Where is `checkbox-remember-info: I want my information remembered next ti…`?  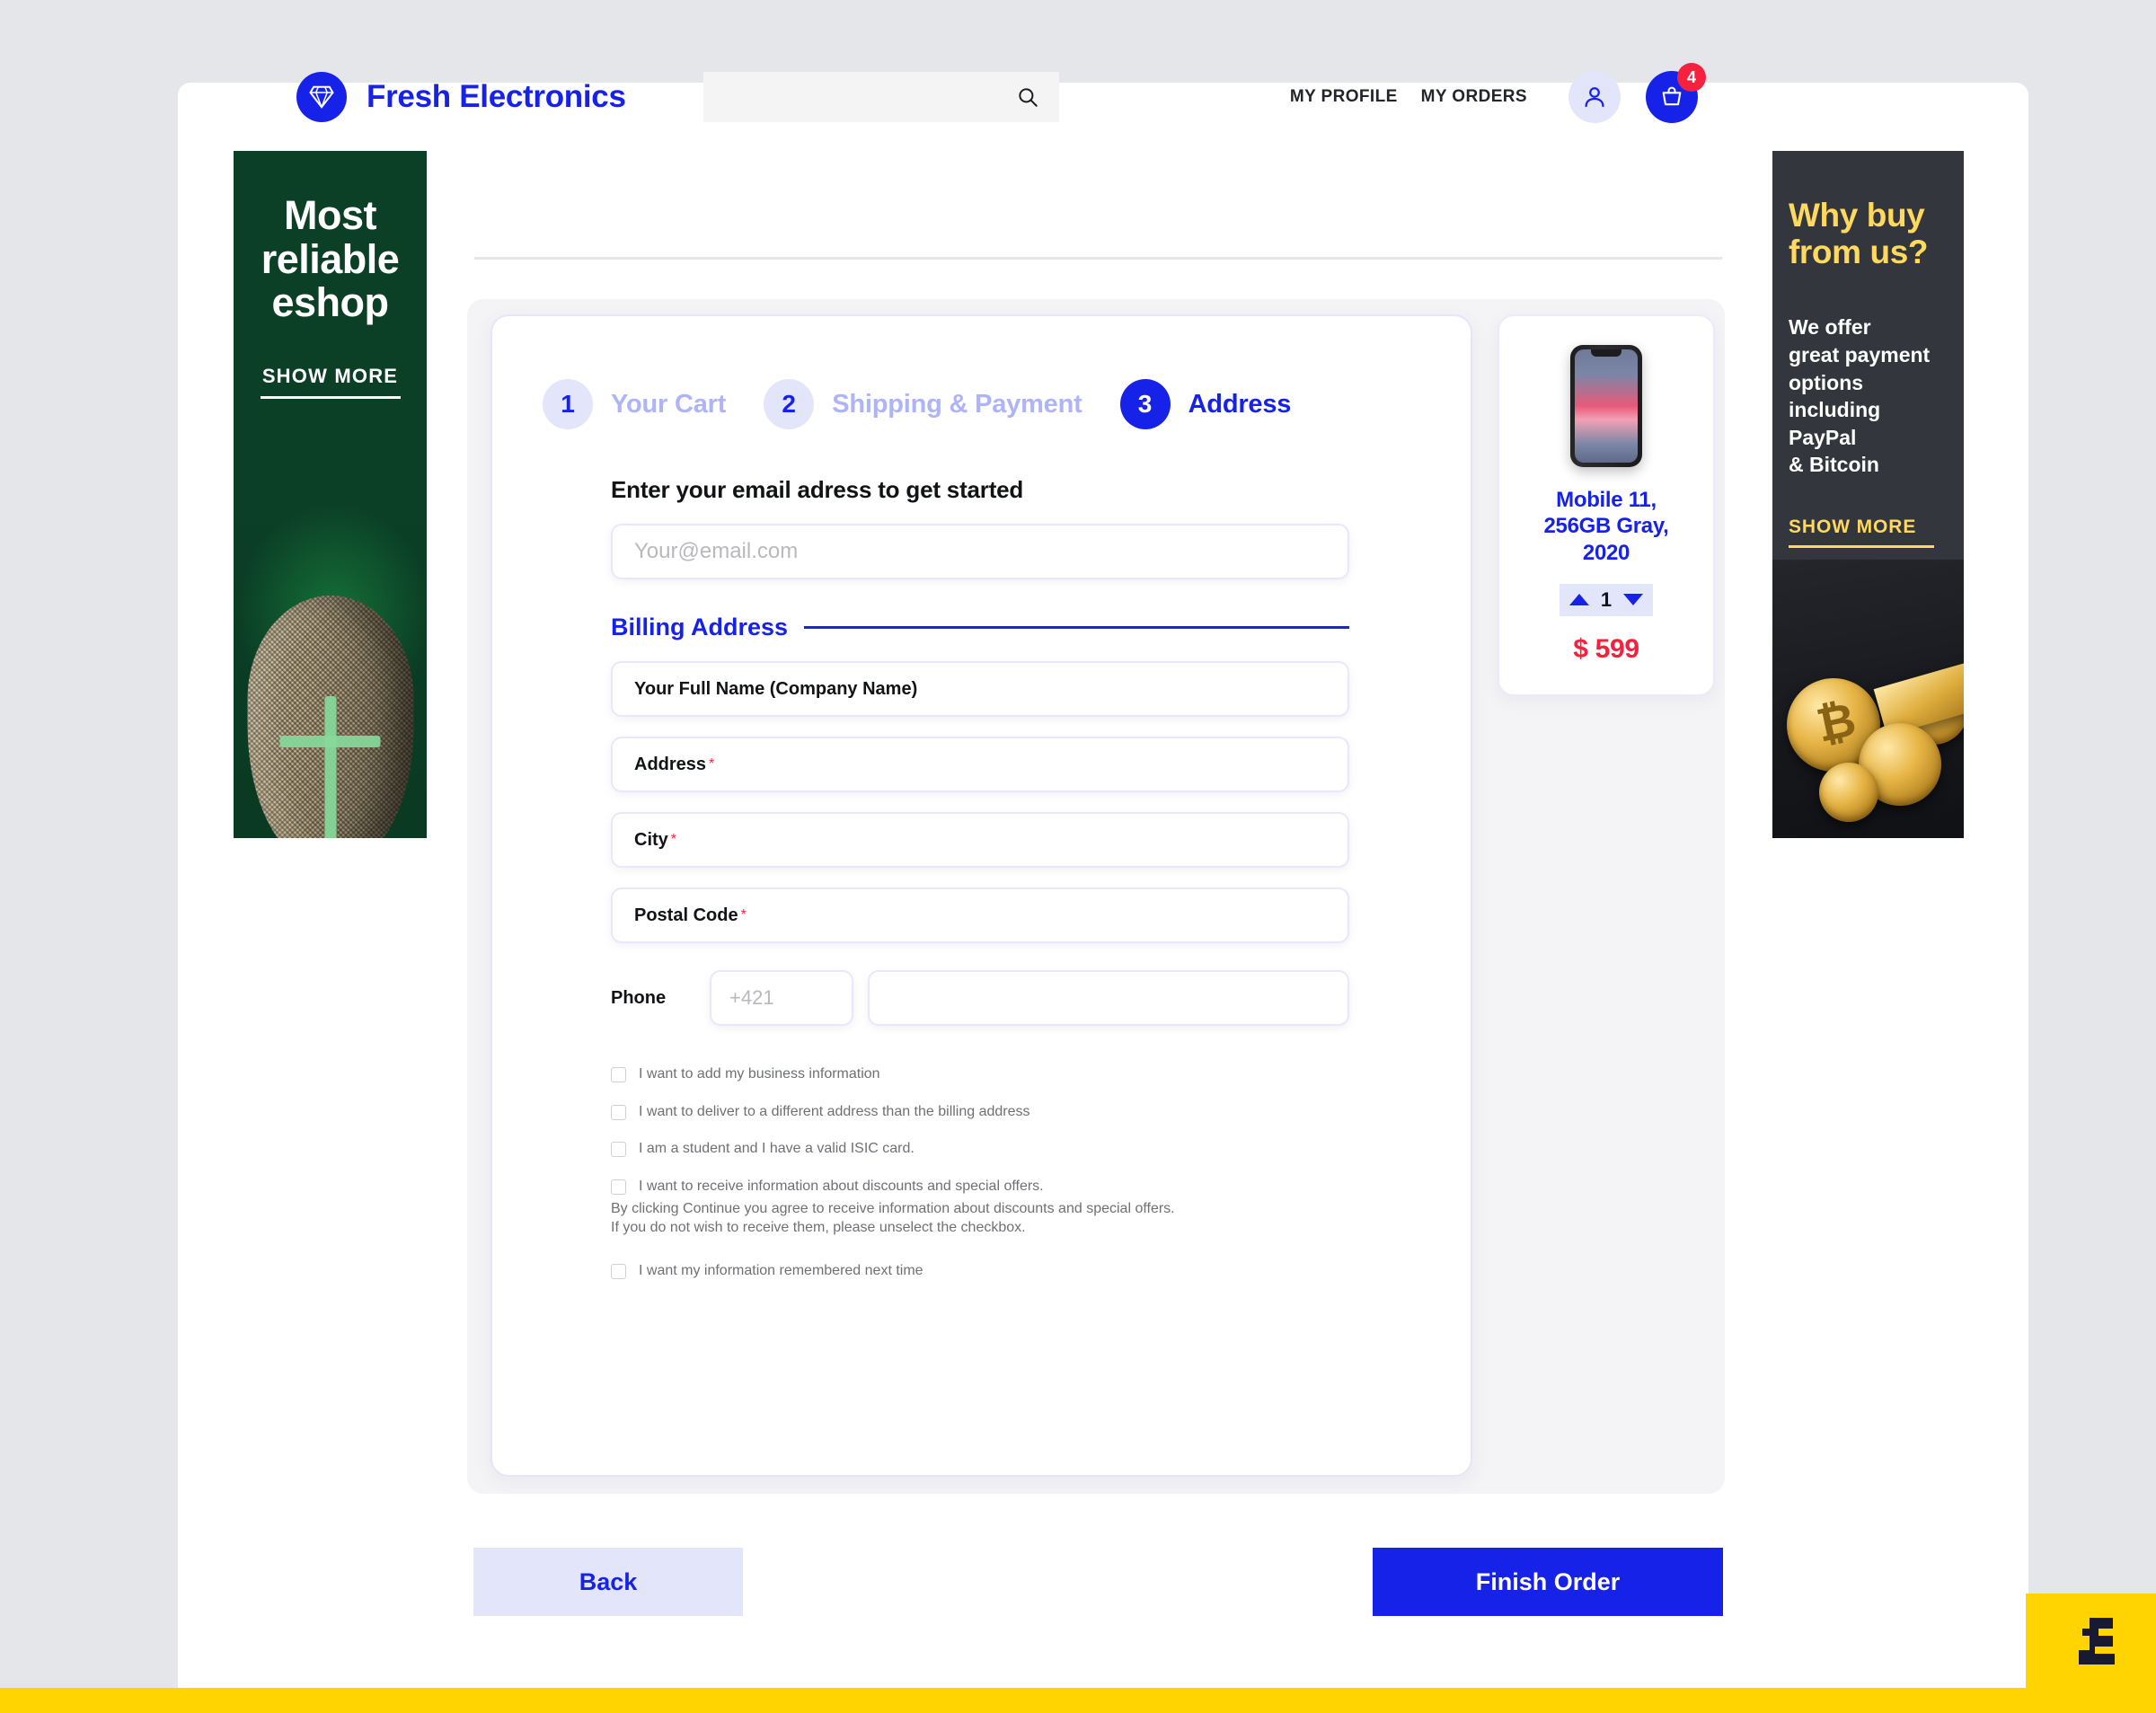 checkbox-remember-info: I want my information remembered next ti… is located at coordinates (926, 1271).